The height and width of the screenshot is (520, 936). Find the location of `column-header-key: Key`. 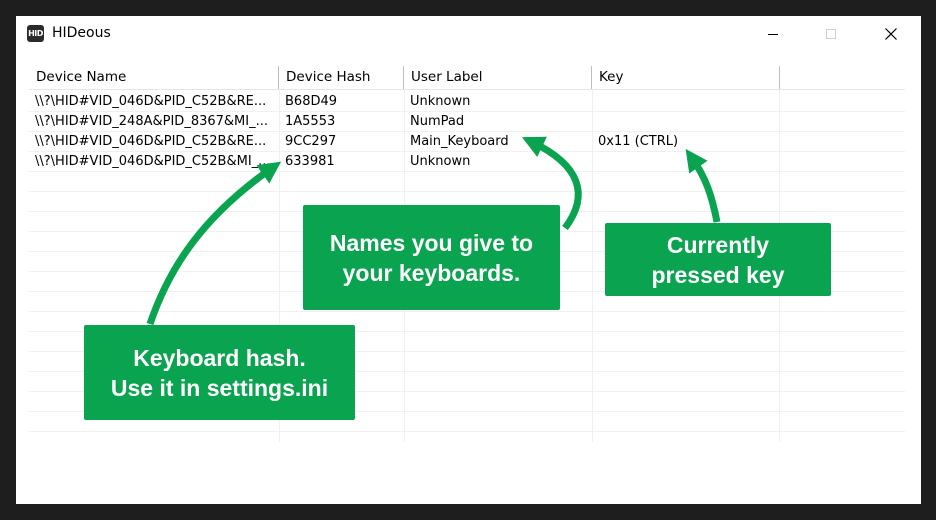

column-header-key: Key is located at coordinates (685, 77).